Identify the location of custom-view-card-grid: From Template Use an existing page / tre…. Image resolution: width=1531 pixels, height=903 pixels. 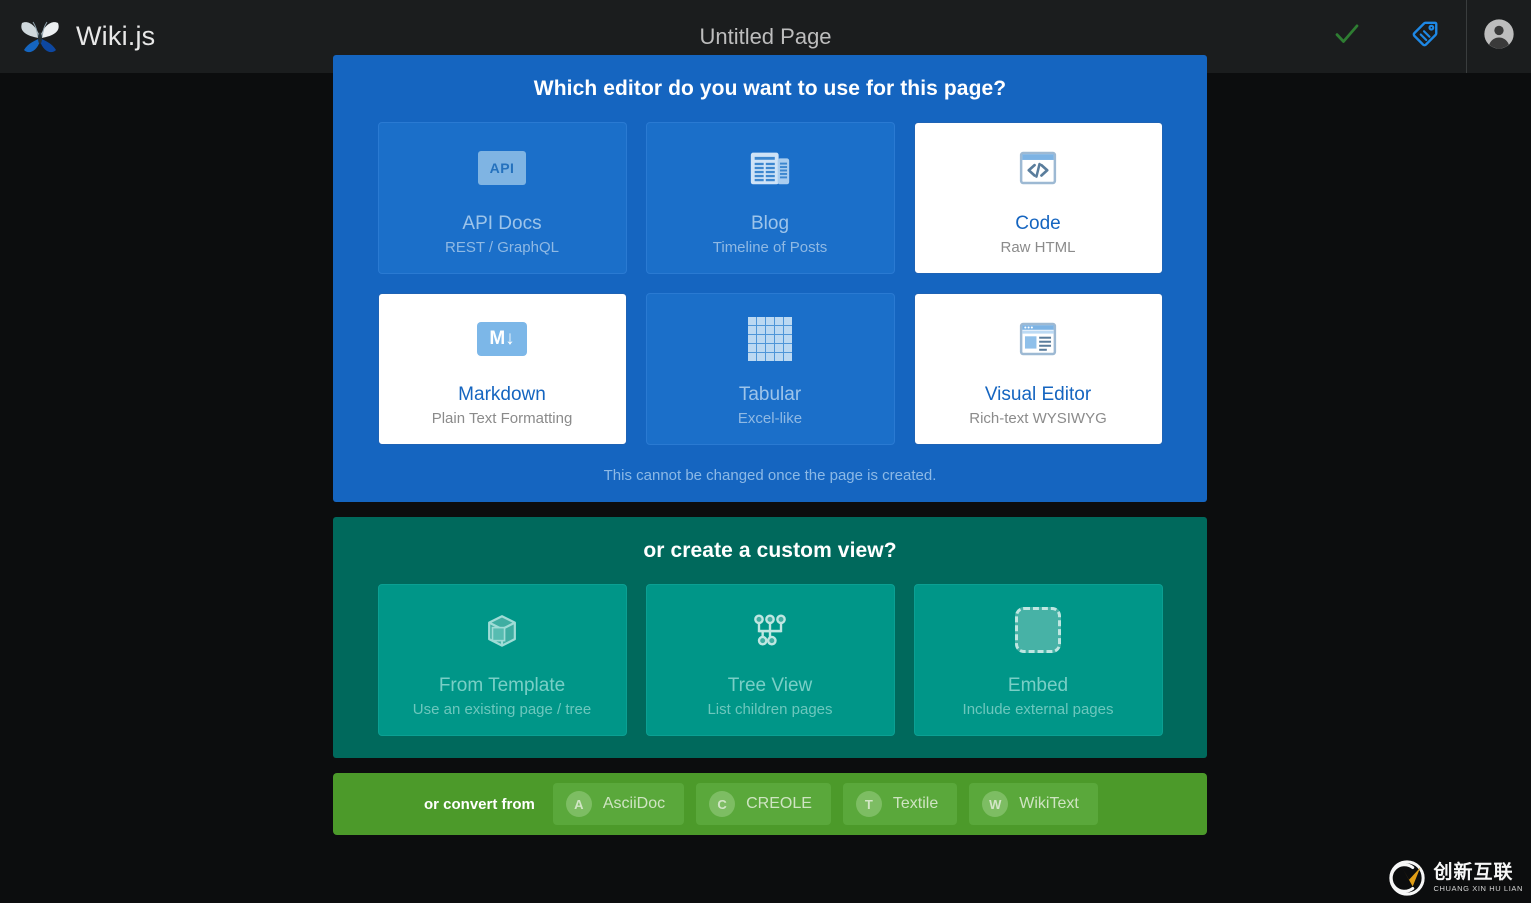
(770, 660).